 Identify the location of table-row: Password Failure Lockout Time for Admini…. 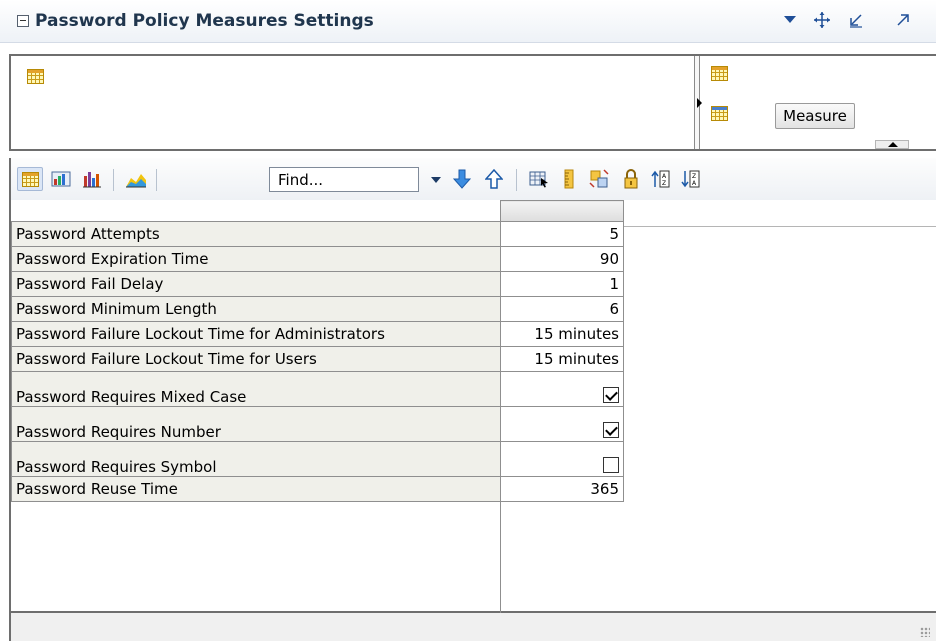
(317, 334).